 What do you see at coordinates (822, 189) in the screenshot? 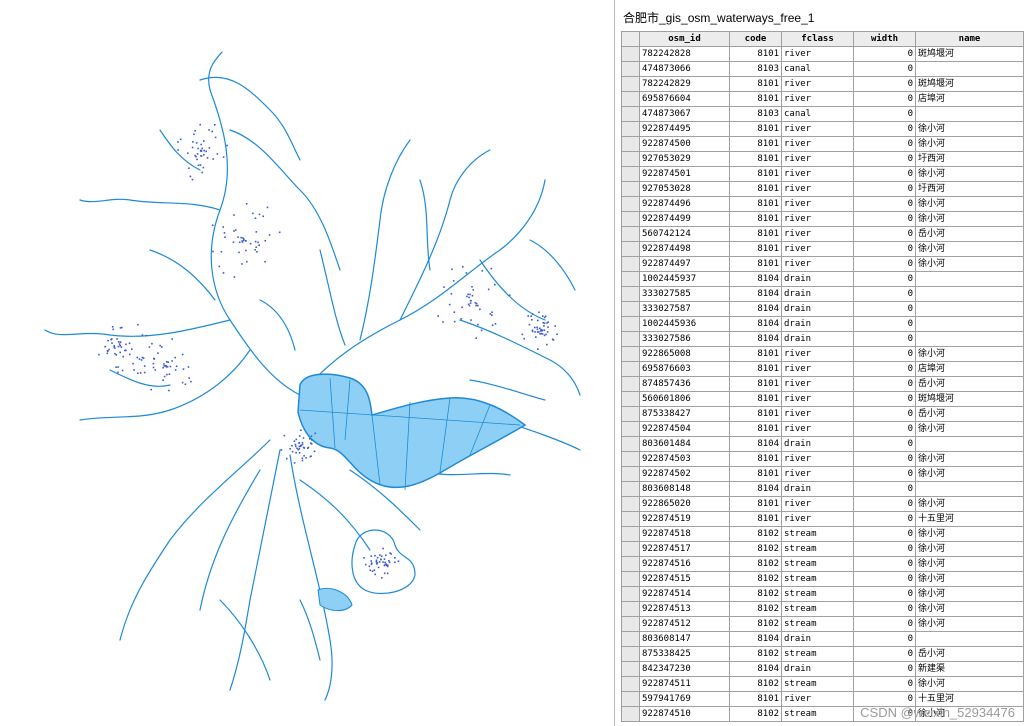
I see `table-row: 927053028 8101 river 0 圩西河` at bounding box center [822, 189].